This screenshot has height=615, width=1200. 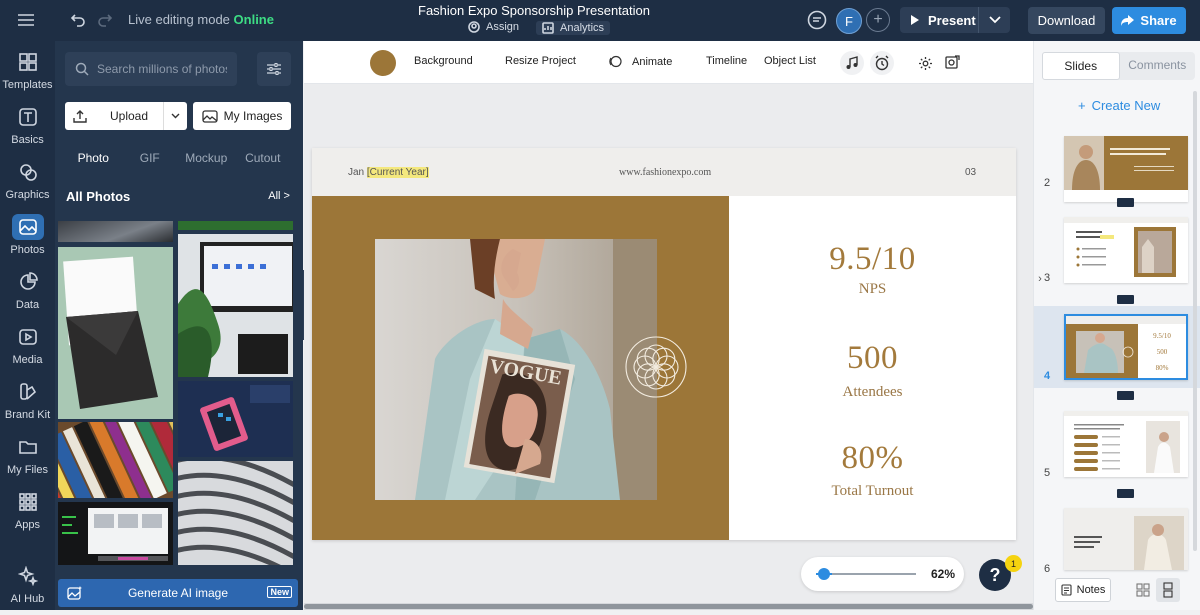 What do you see at coordinates (726, 61) in the screenshot?
I see `timeline-button: Timeline` at bounding box center [726, 61].